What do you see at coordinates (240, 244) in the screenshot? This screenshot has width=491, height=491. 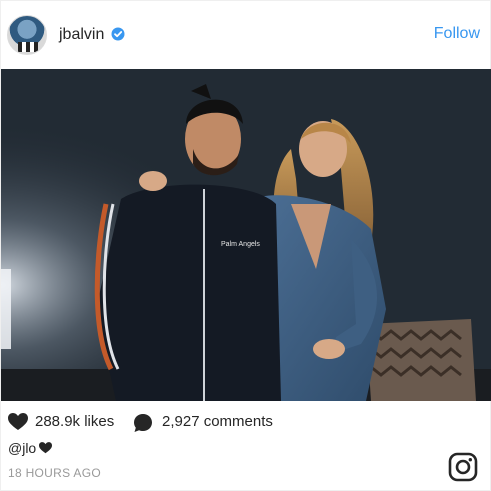 I see `shirt-brand-text: Palm Angels` at bounding box center [240, 244].